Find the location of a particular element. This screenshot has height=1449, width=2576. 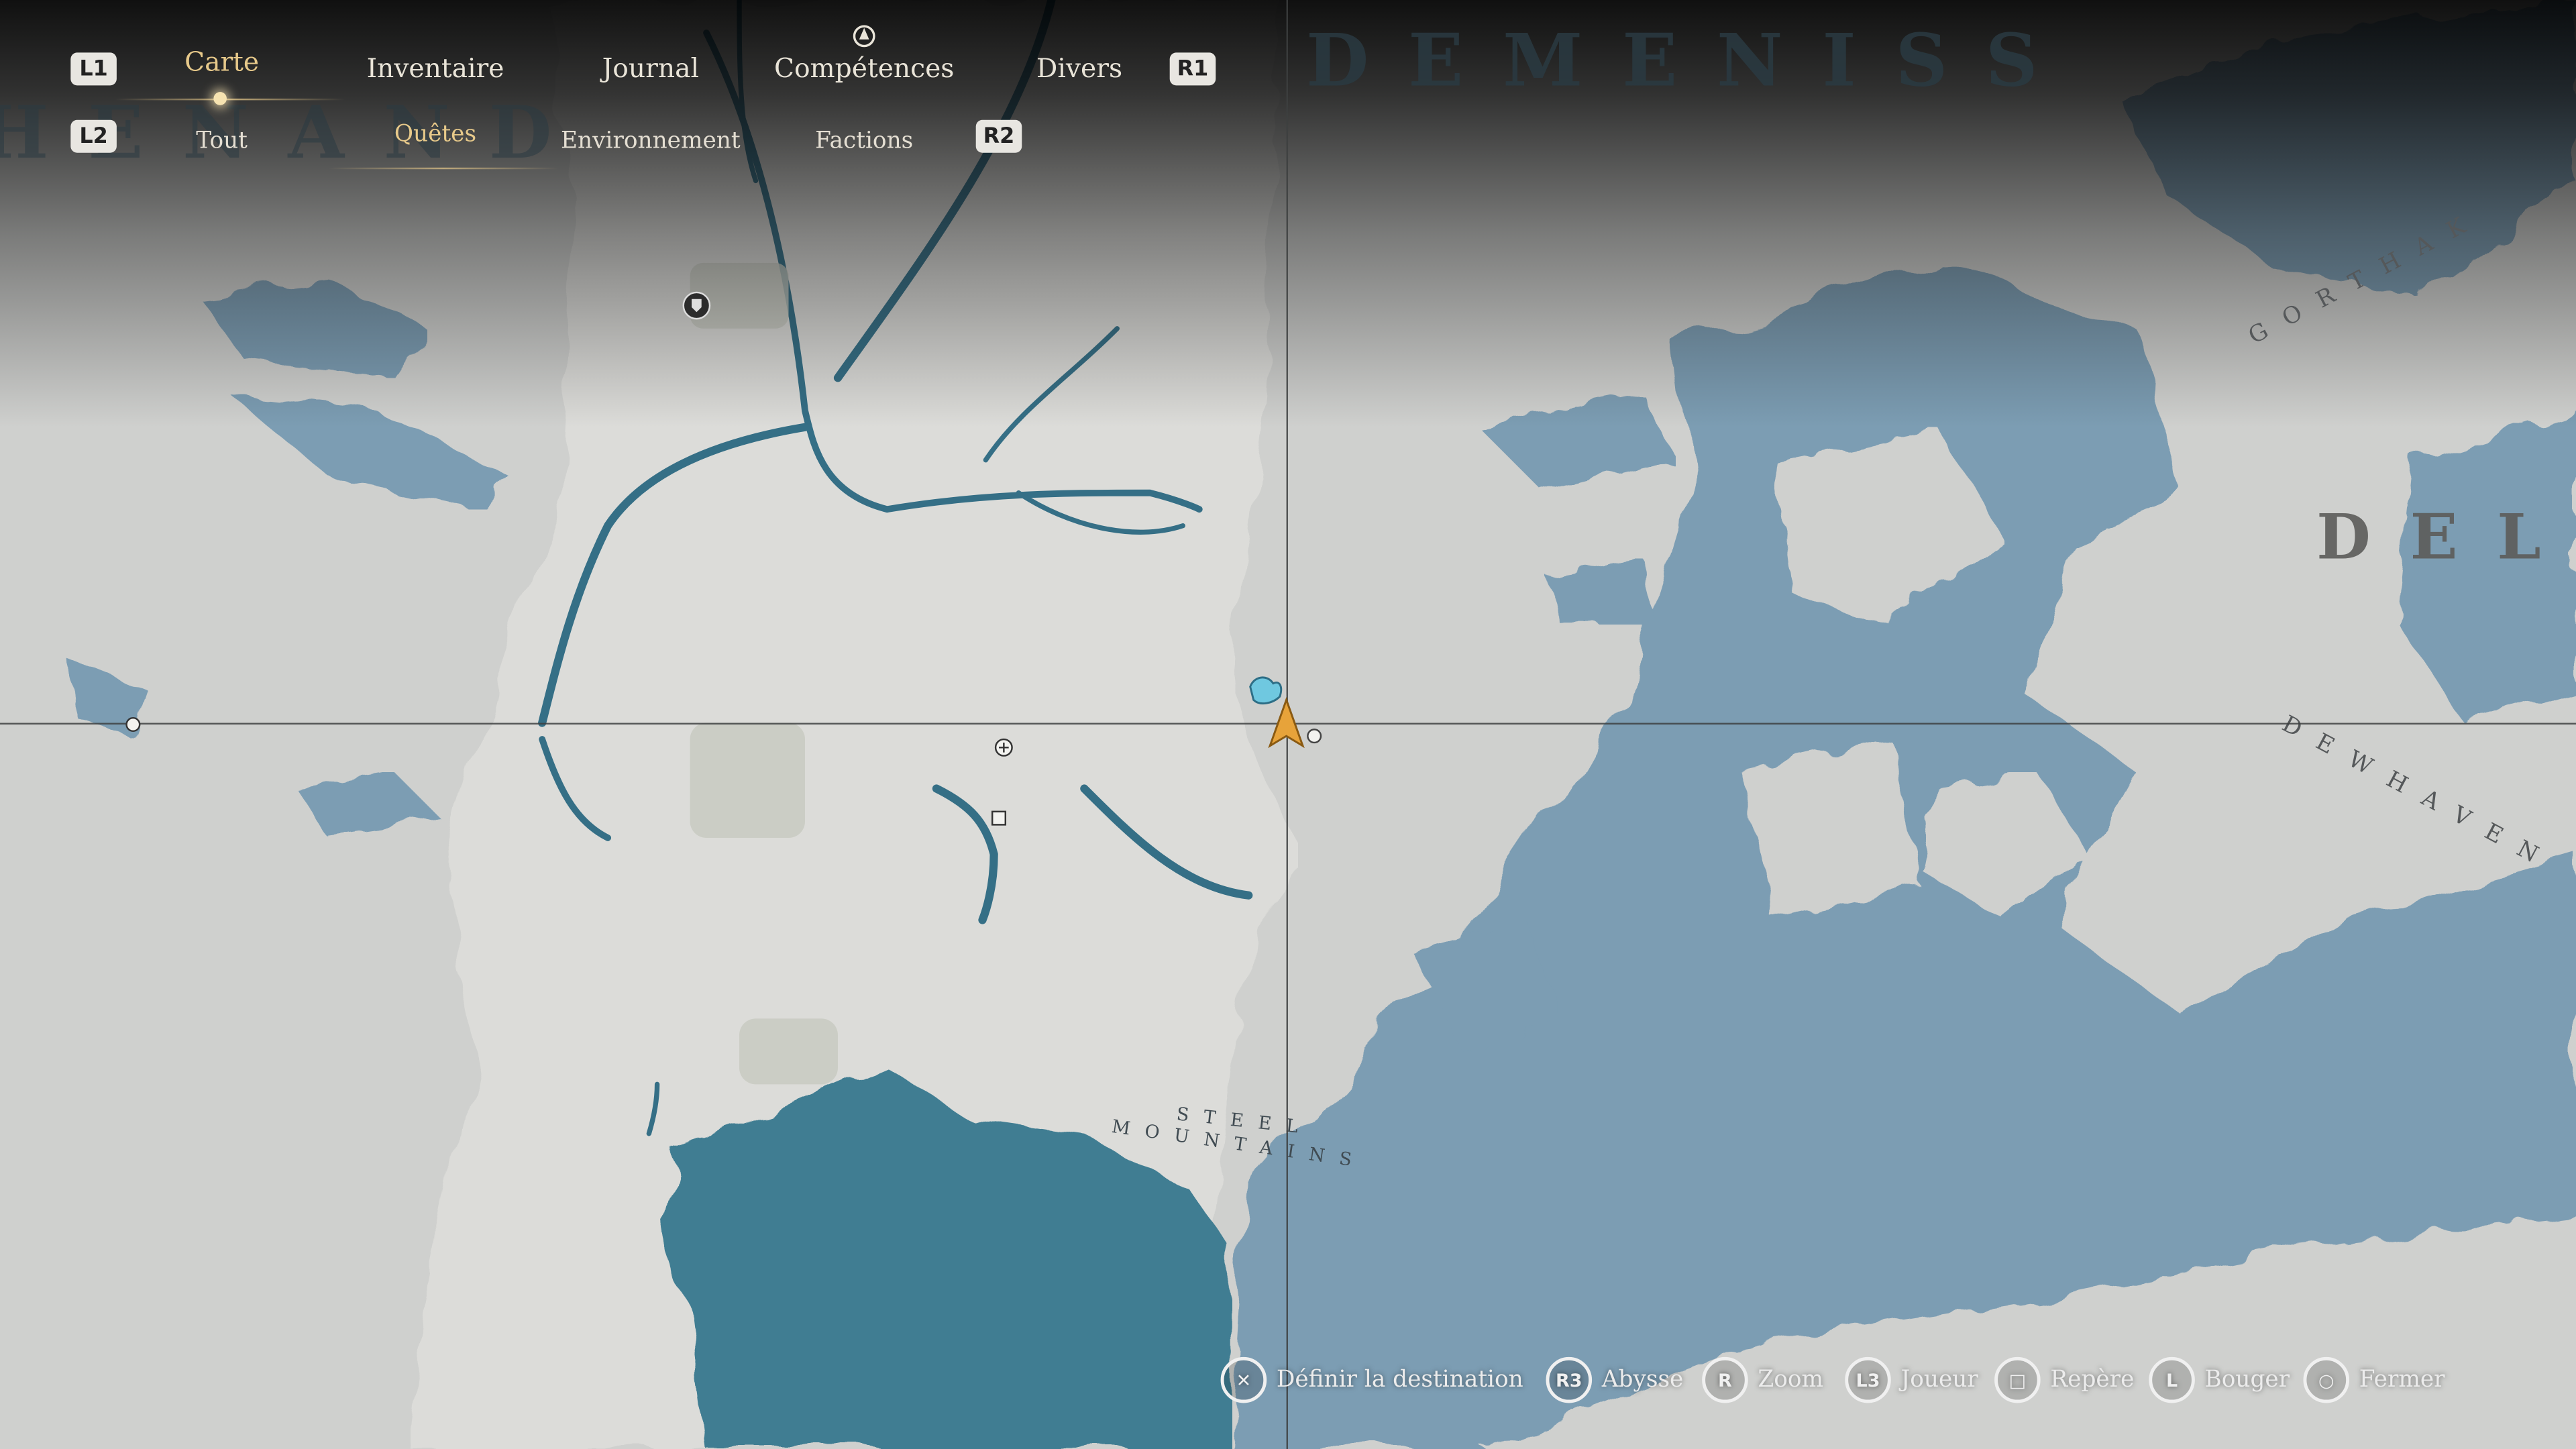

hint-label: Joueur is located at coordinates (1939, 1379).